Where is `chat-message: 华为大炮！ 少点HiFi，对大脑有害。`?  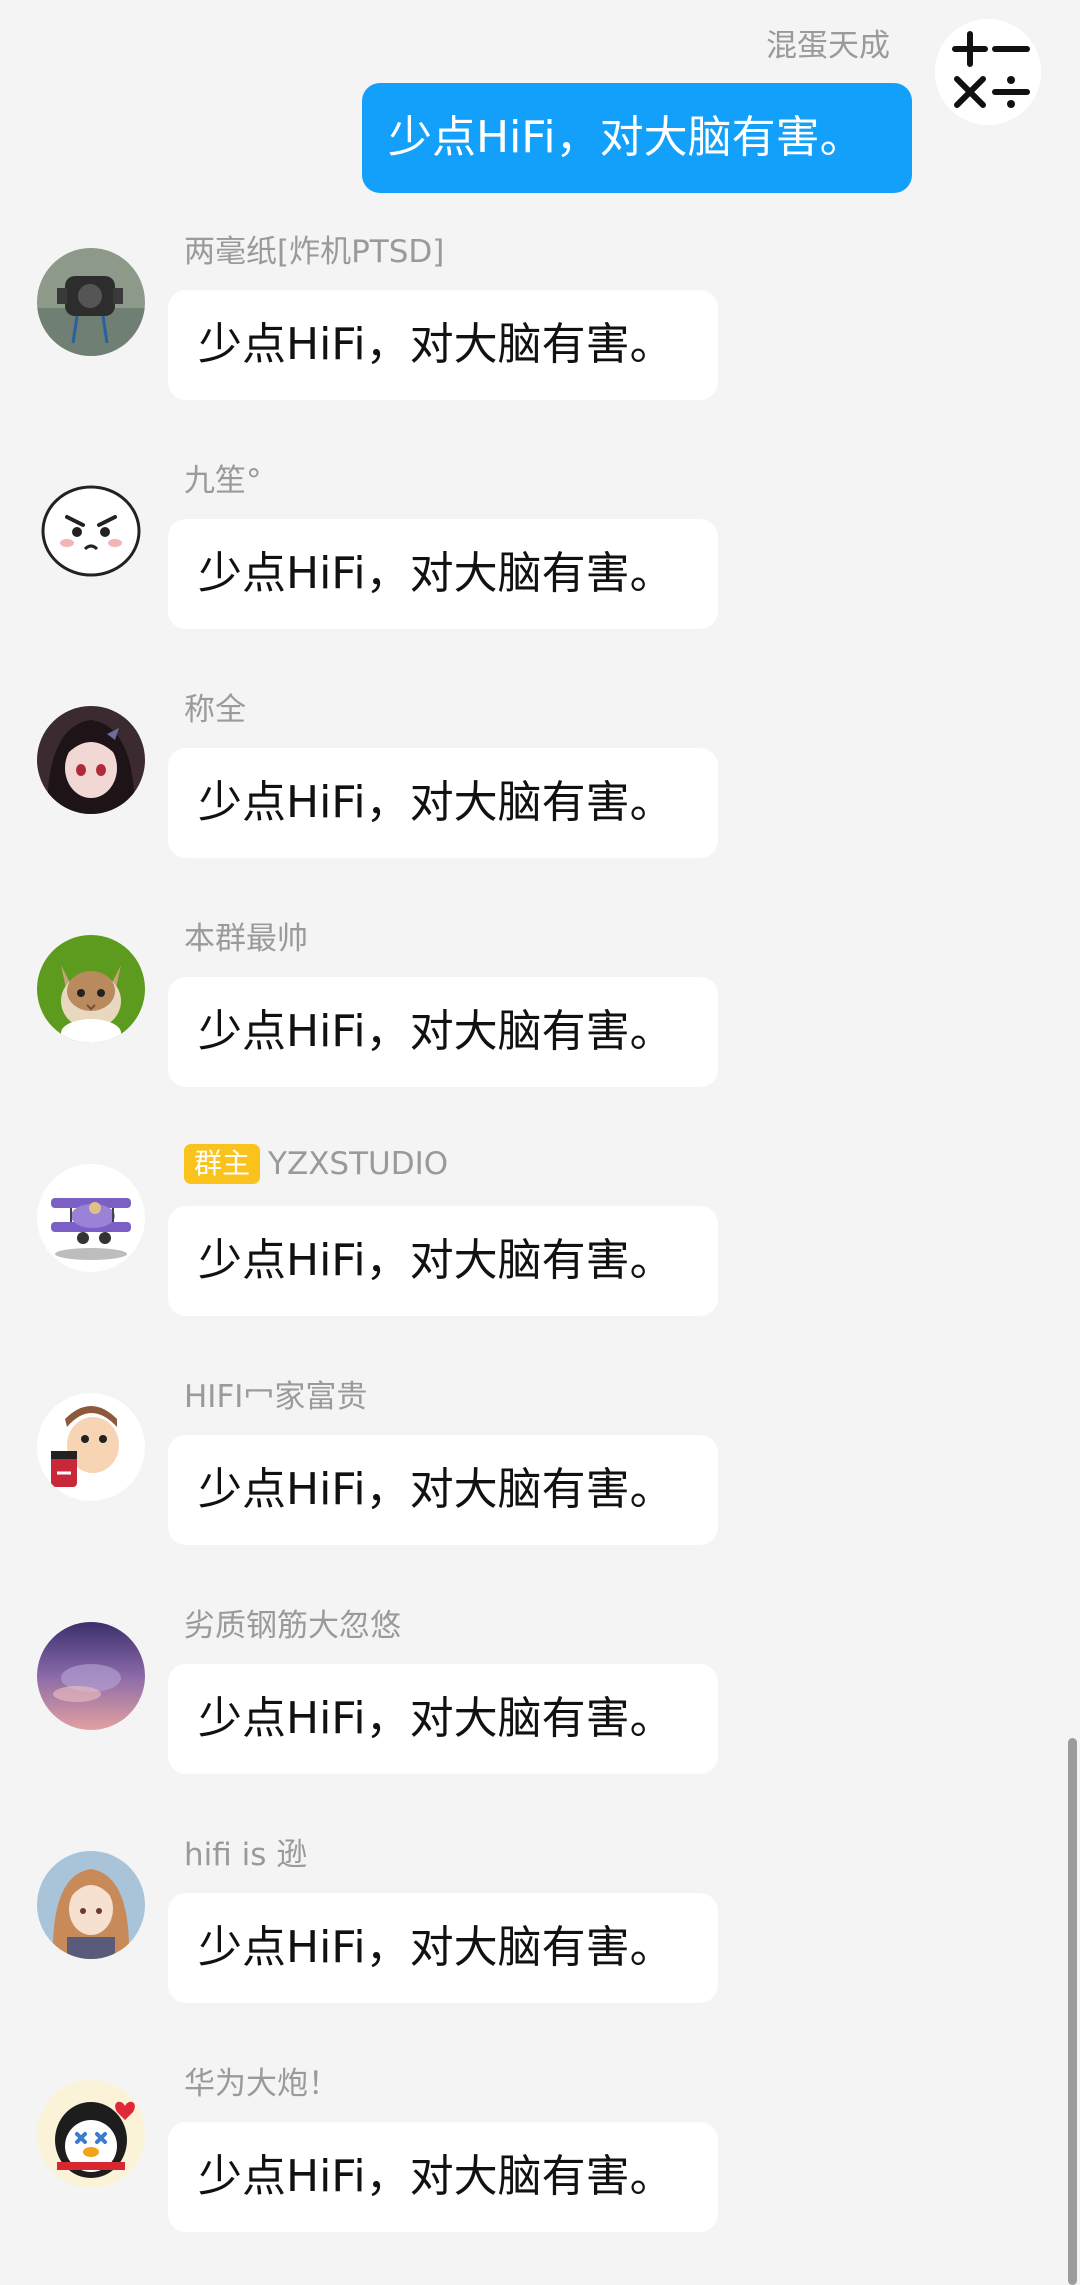 chat-message: 华为大炮！ 少点HiFi，对大脑有害。 is located at coordinates (540, 2173).